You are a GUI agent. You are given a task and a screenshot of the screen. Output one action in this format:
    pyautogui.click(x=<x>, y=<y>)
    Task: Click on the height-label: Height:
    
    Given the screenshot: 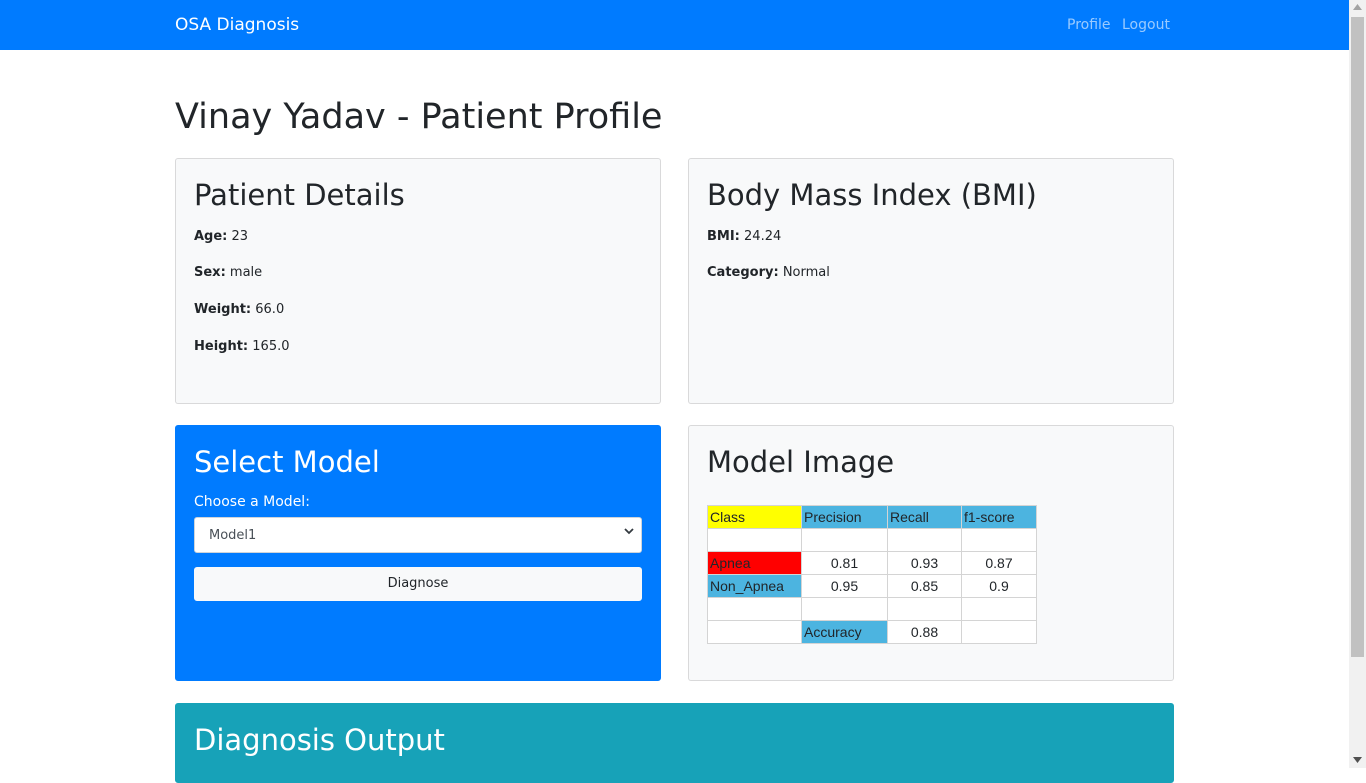 What is the action you would take?
    pyautogui.click(x=221, y=346)
    